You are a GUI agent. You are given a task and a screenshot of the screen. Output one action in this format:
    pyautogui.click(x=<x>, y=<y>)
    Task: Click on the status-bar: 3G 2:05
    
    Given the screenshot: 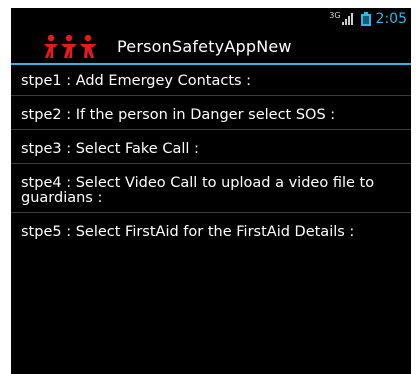 What is the action you would take?
    pyautogui.click(x=211, y=19)
    